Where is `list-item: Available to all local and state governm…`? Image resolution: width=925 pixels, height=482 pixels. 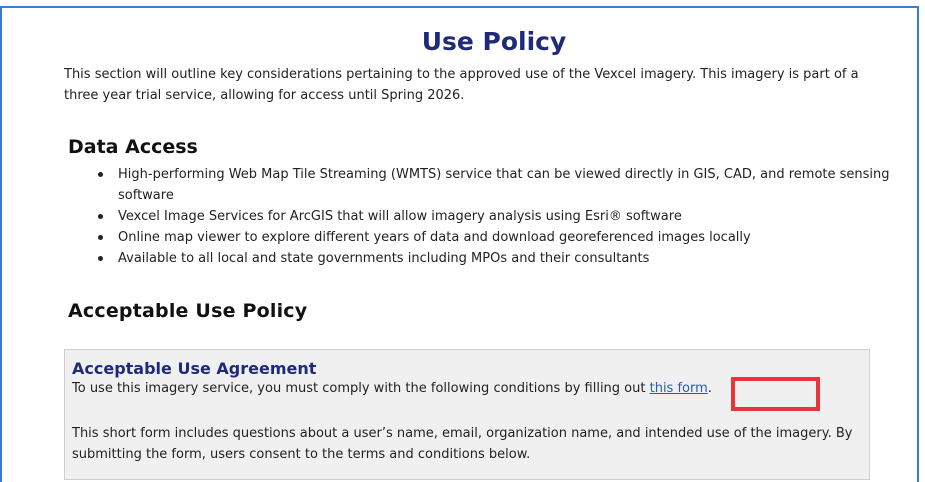
list-item: Available to all local and state governm… is located at coordinates (495, 258).